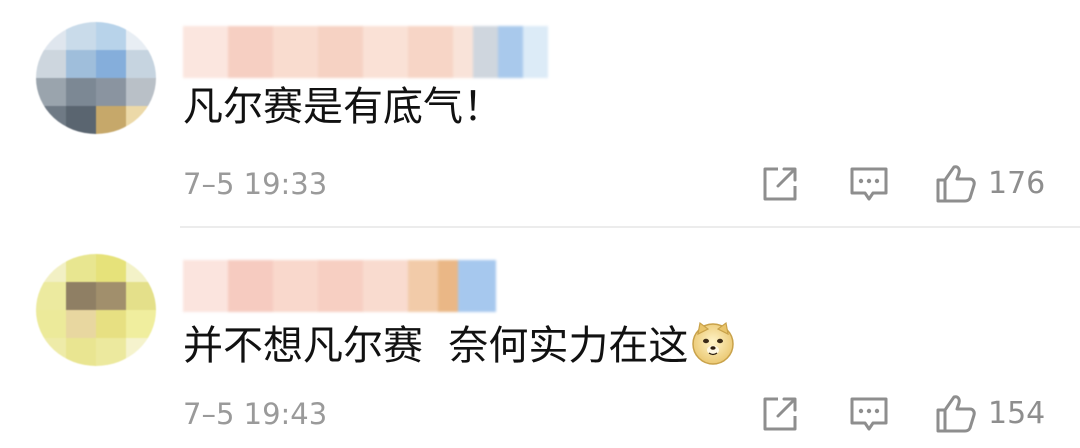 Image resolution: width=1080 pixels, height=448 pixels. I want to click on like-button: 154, so click(989, 414).